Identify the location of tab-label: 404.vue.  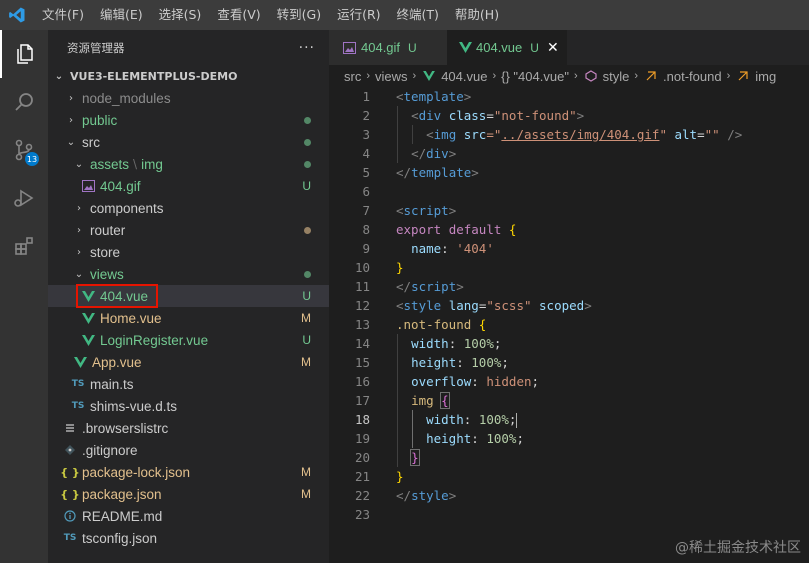
(499, 47).